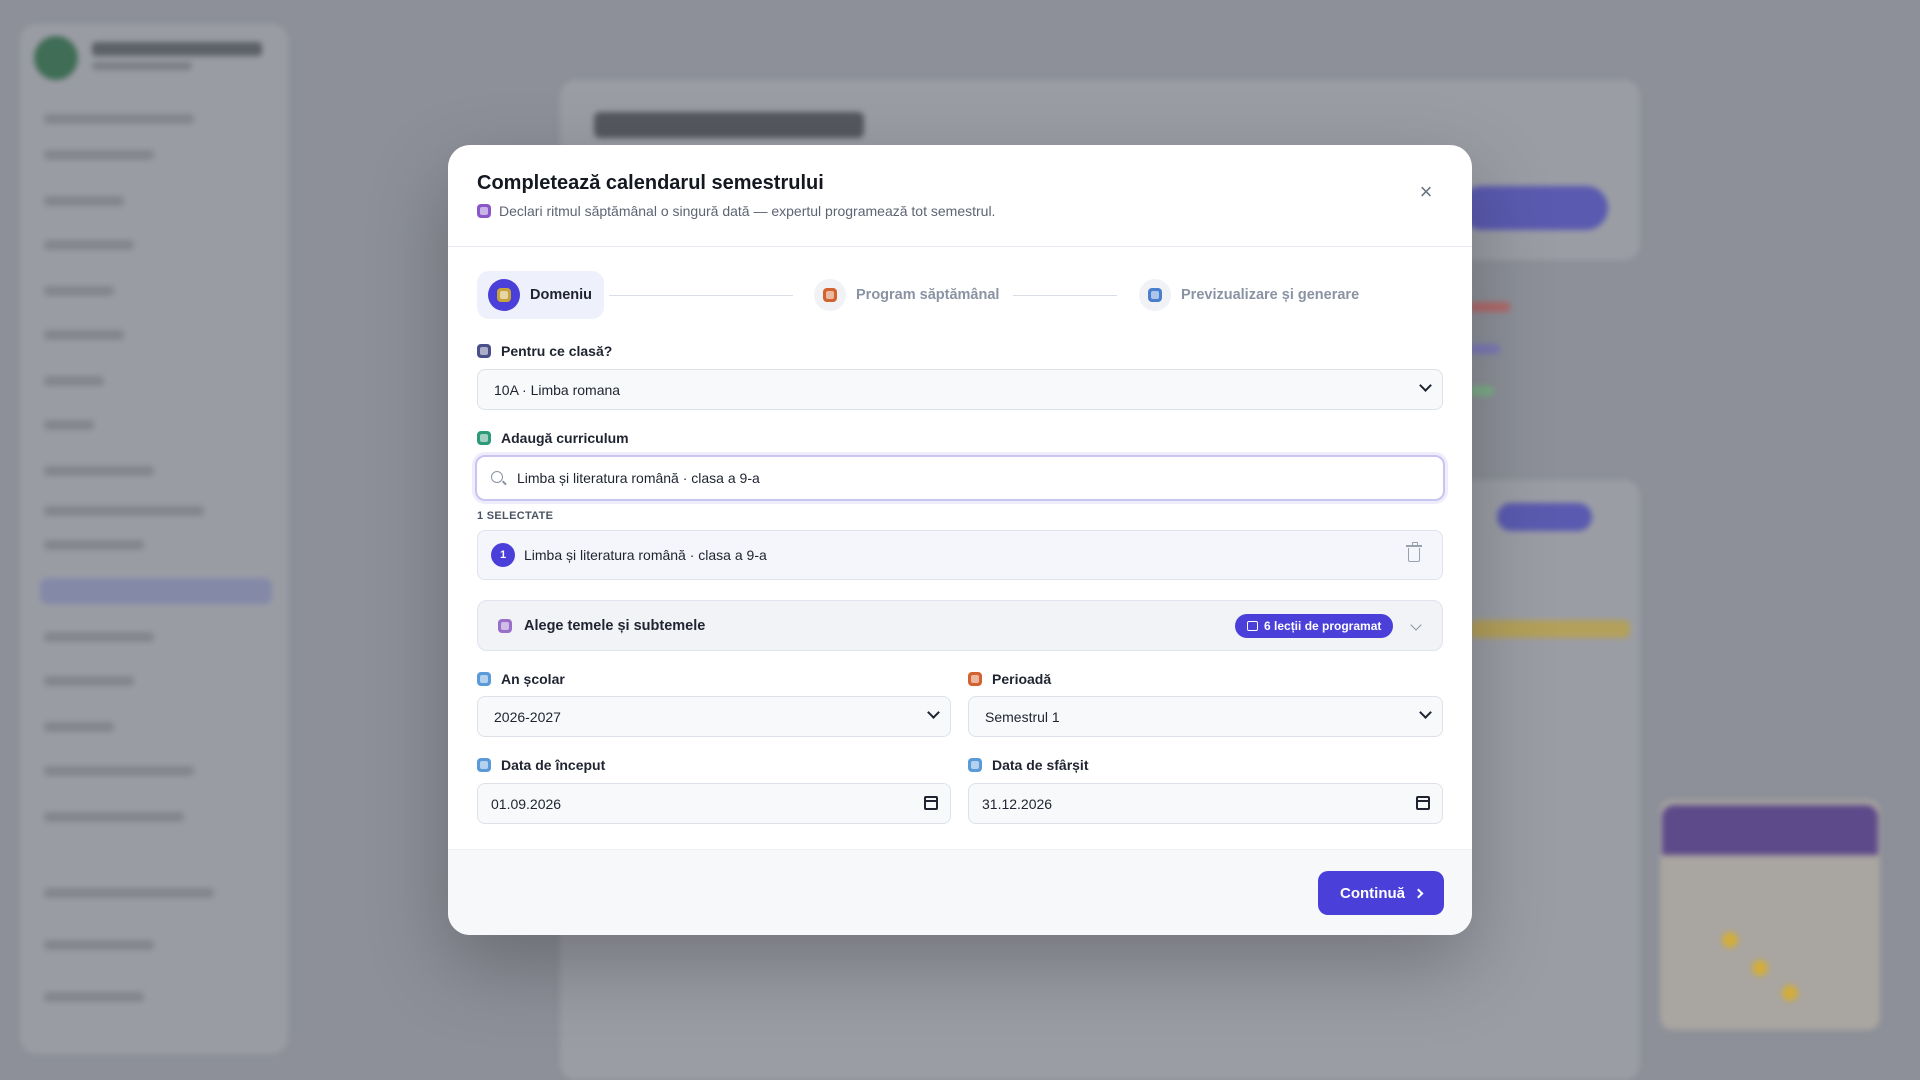  What do you see at coordinates (1205, 803) in the screenshot?
I see `end-date-input: 31.12.2026` at bounding box center [1205, 803].